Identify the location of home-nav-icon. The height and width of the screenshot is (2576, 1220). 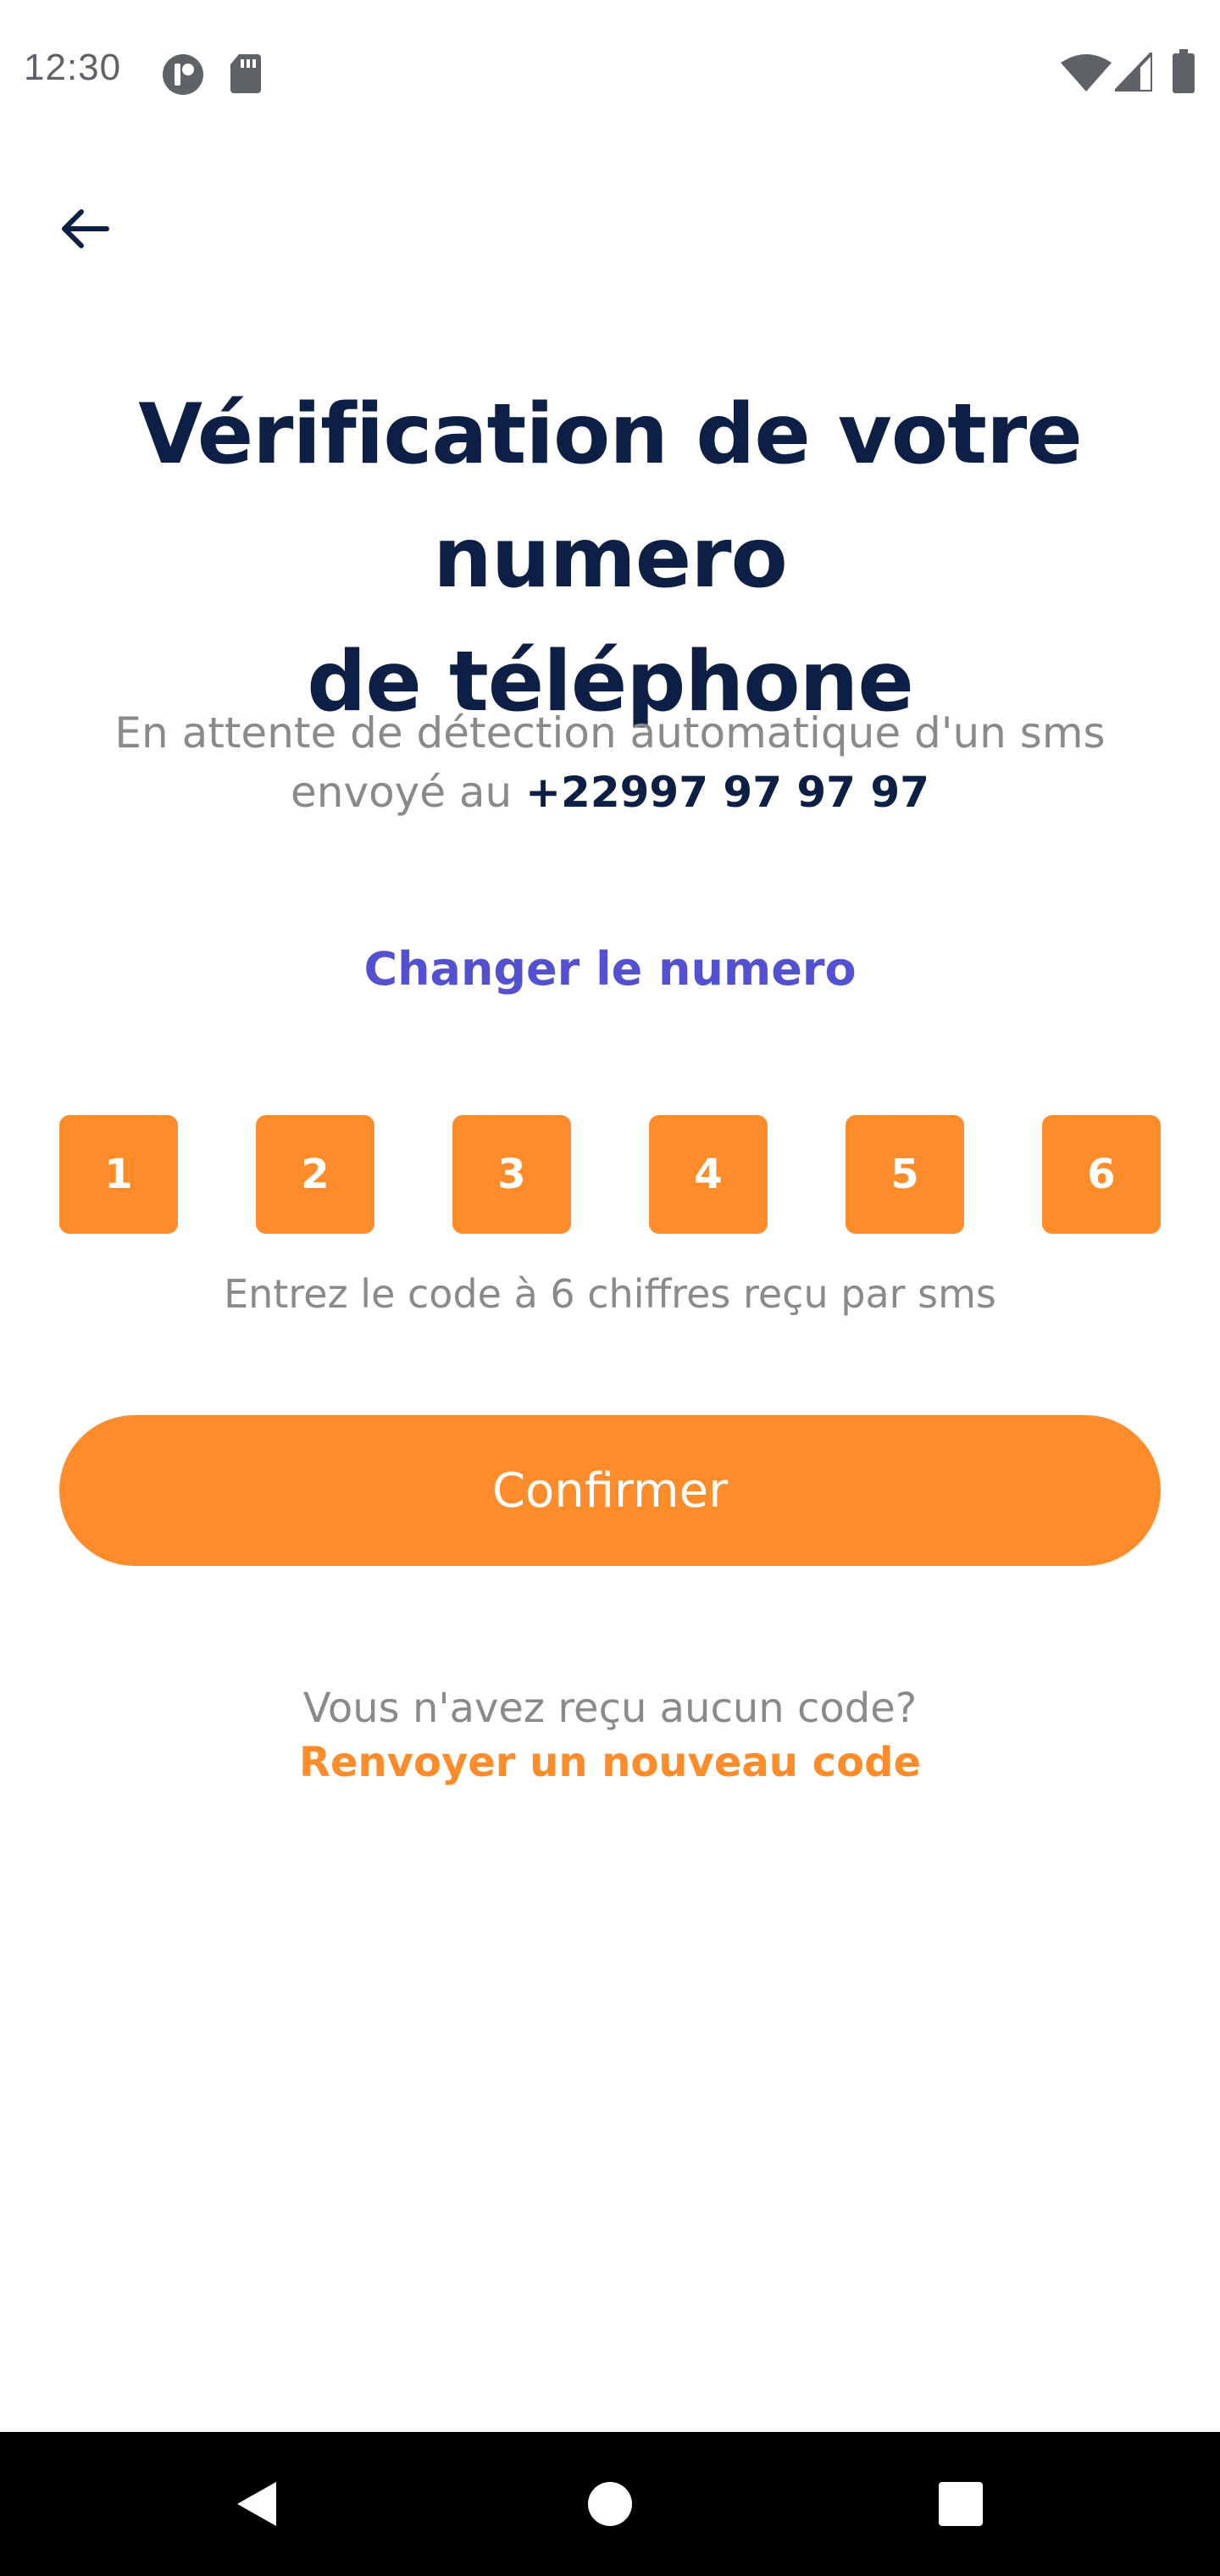
(610, 2504).